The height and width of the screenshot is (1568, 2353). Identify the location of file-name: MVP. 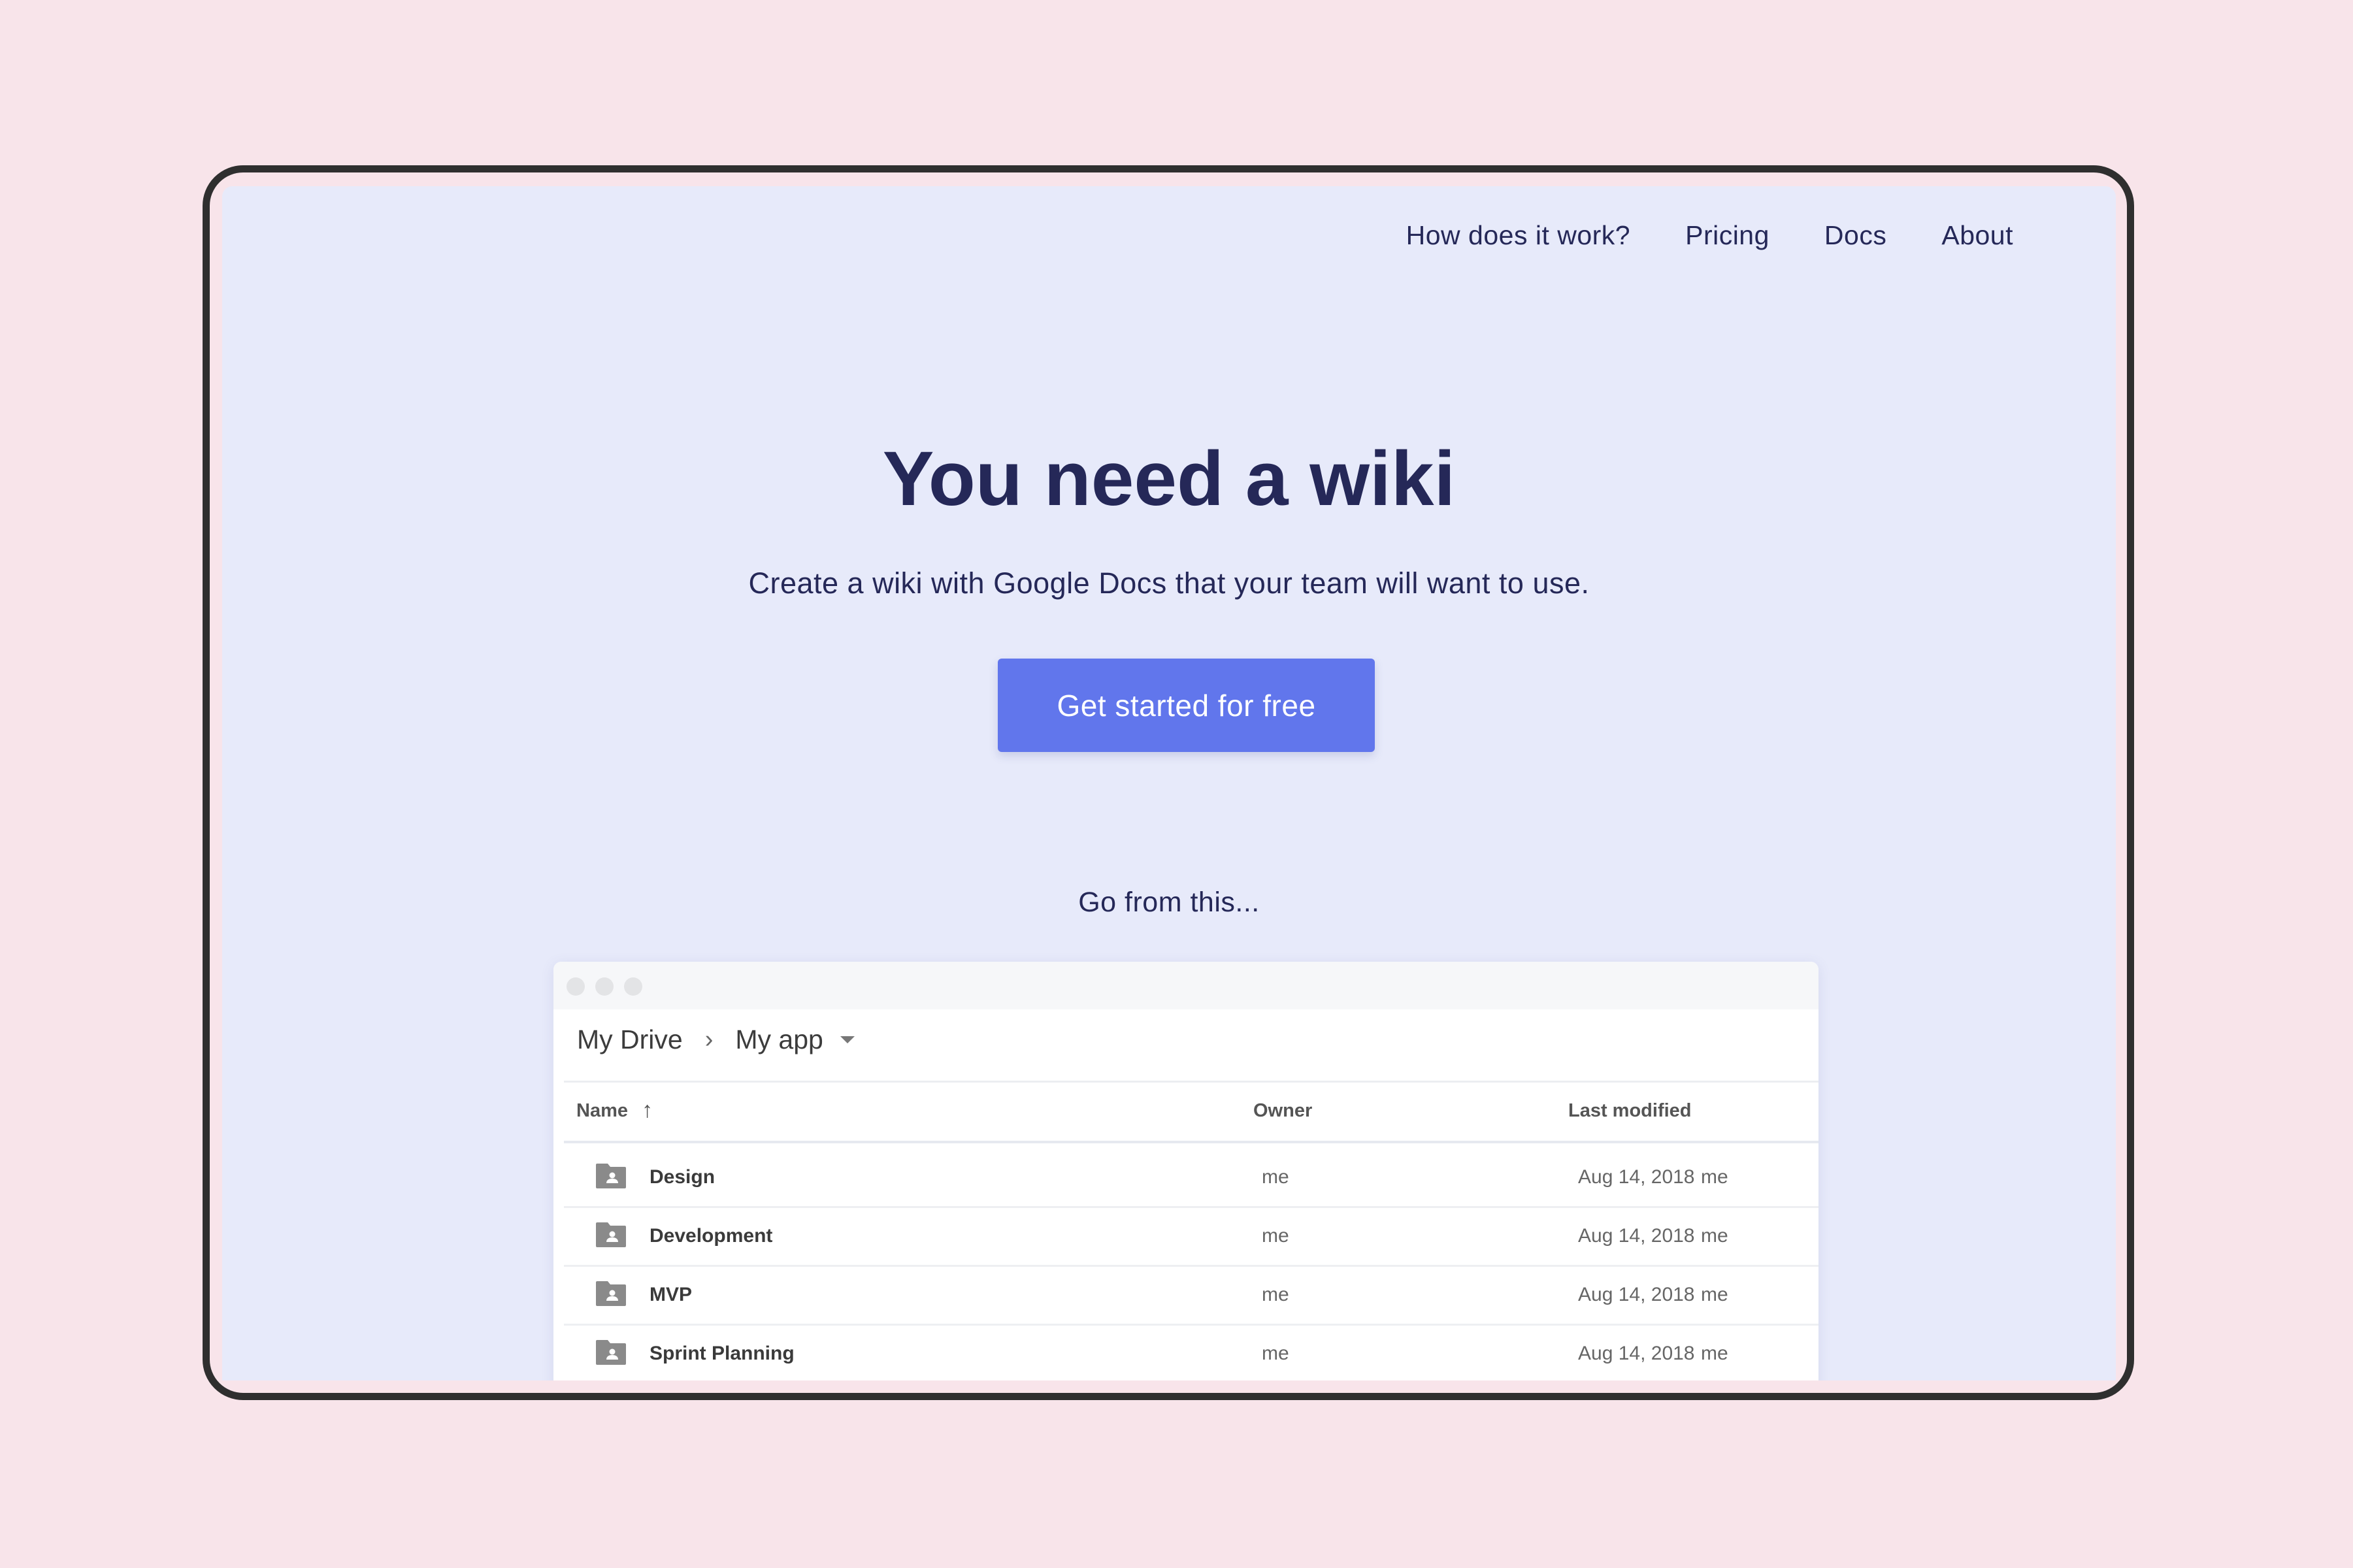
(671, 1294).